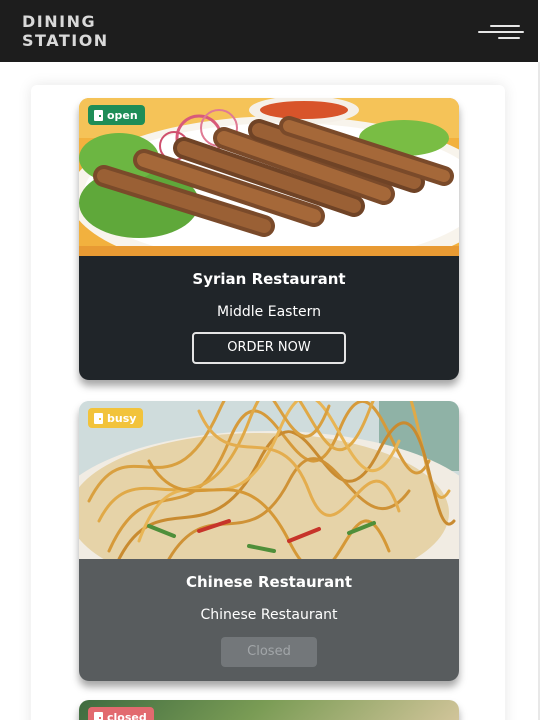  I want to click on brand-logo: DINING STATION, so click(65, 31).